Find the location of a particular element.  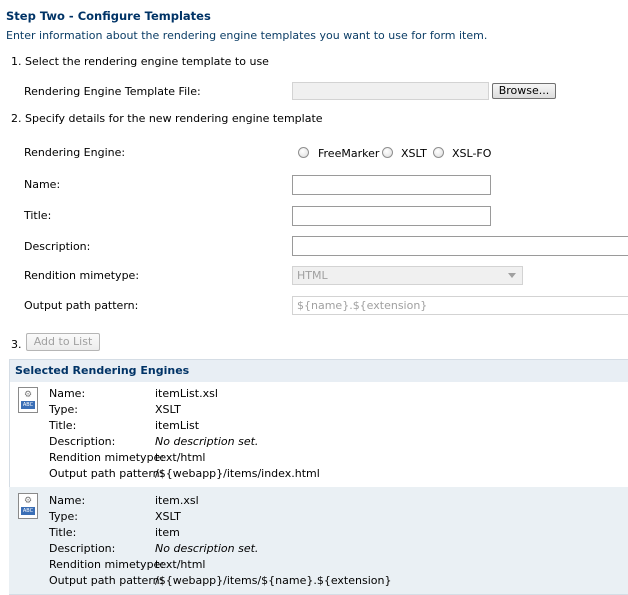

add-to-list-button: Add to List is located at coordinates (63, 342).